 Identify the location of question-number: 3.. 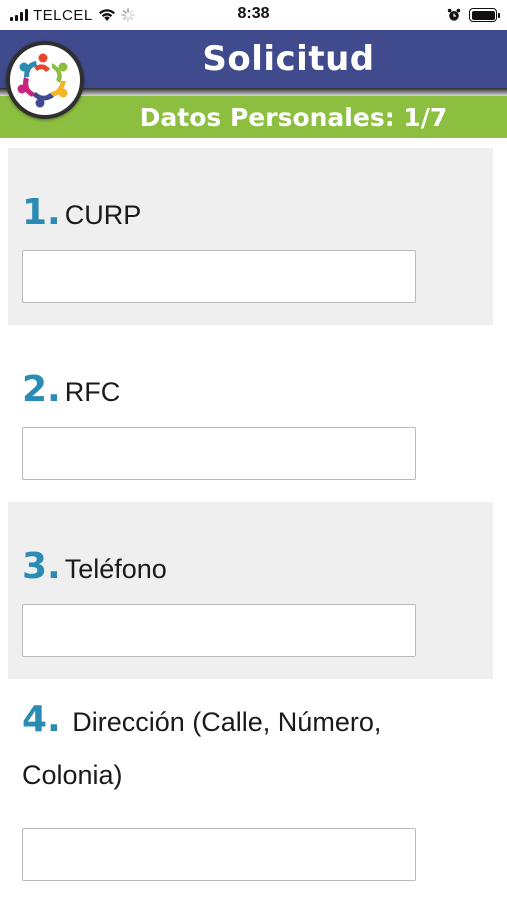
(41, 566).